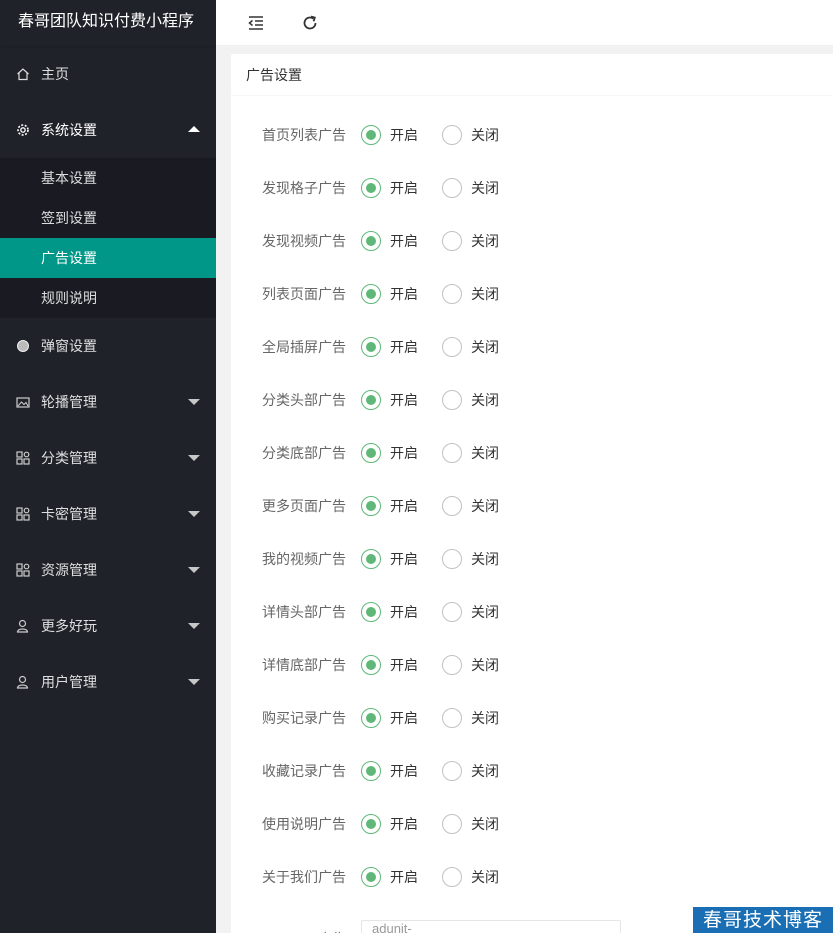 Image resolution: width=833 pixels, height=933 pixels. I want to click on refresh-icon, so click(310, 23).